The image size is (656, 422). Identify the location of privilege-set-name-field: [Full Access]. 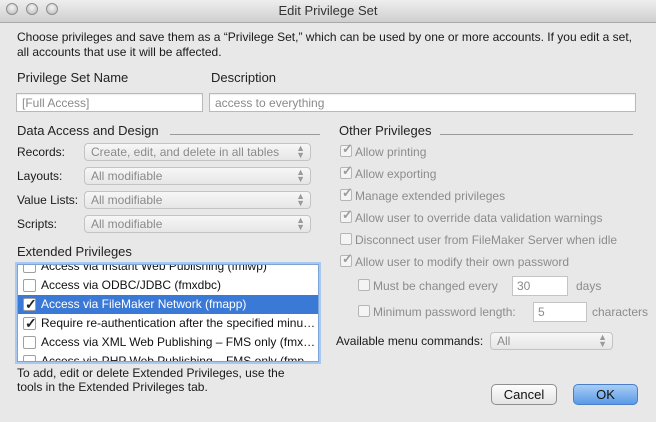
(109, 102).